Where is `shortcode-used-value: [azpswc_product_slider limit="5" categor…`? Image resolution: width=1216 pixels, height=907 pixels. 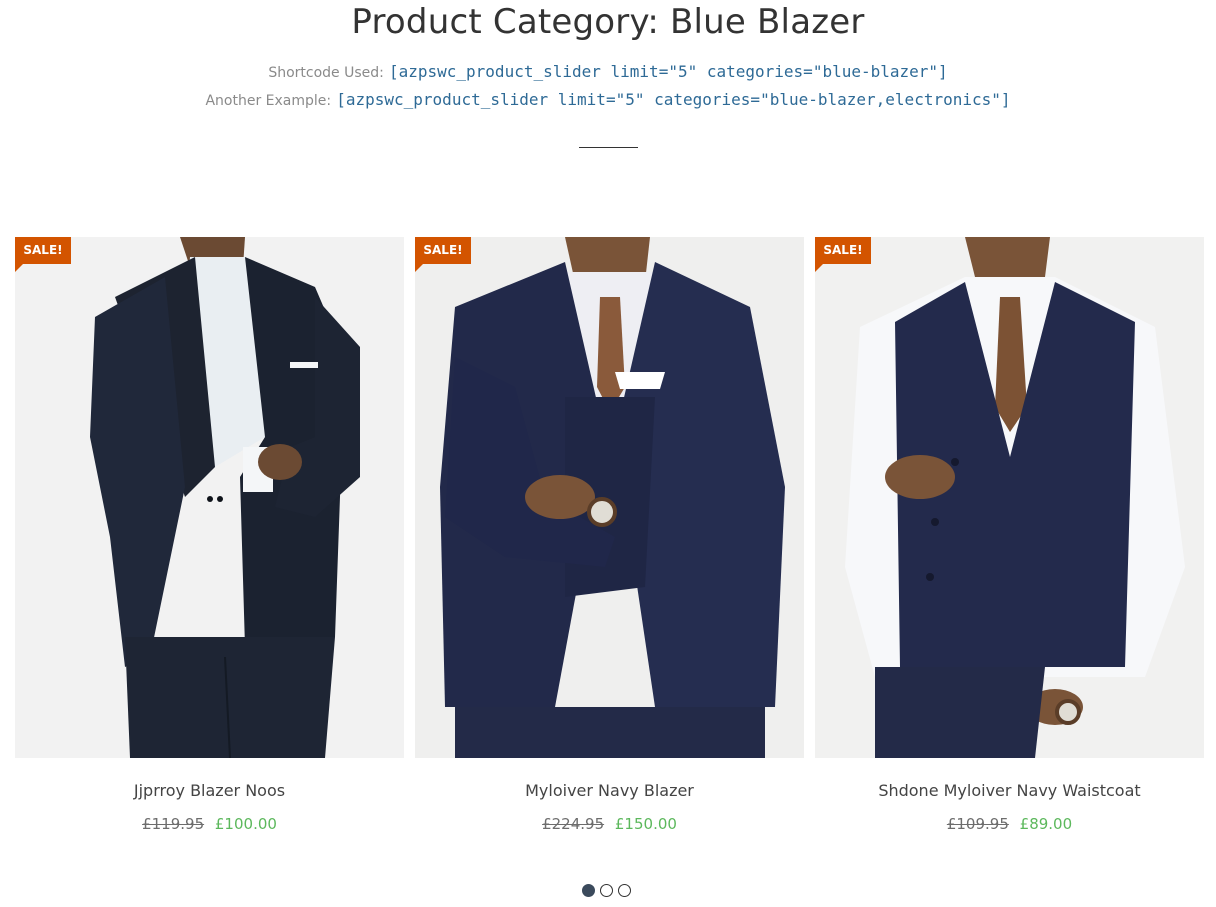
shortcode-used-value: [azpswc_product_slider limit="5" categor… is located at coordinates (668, 71).